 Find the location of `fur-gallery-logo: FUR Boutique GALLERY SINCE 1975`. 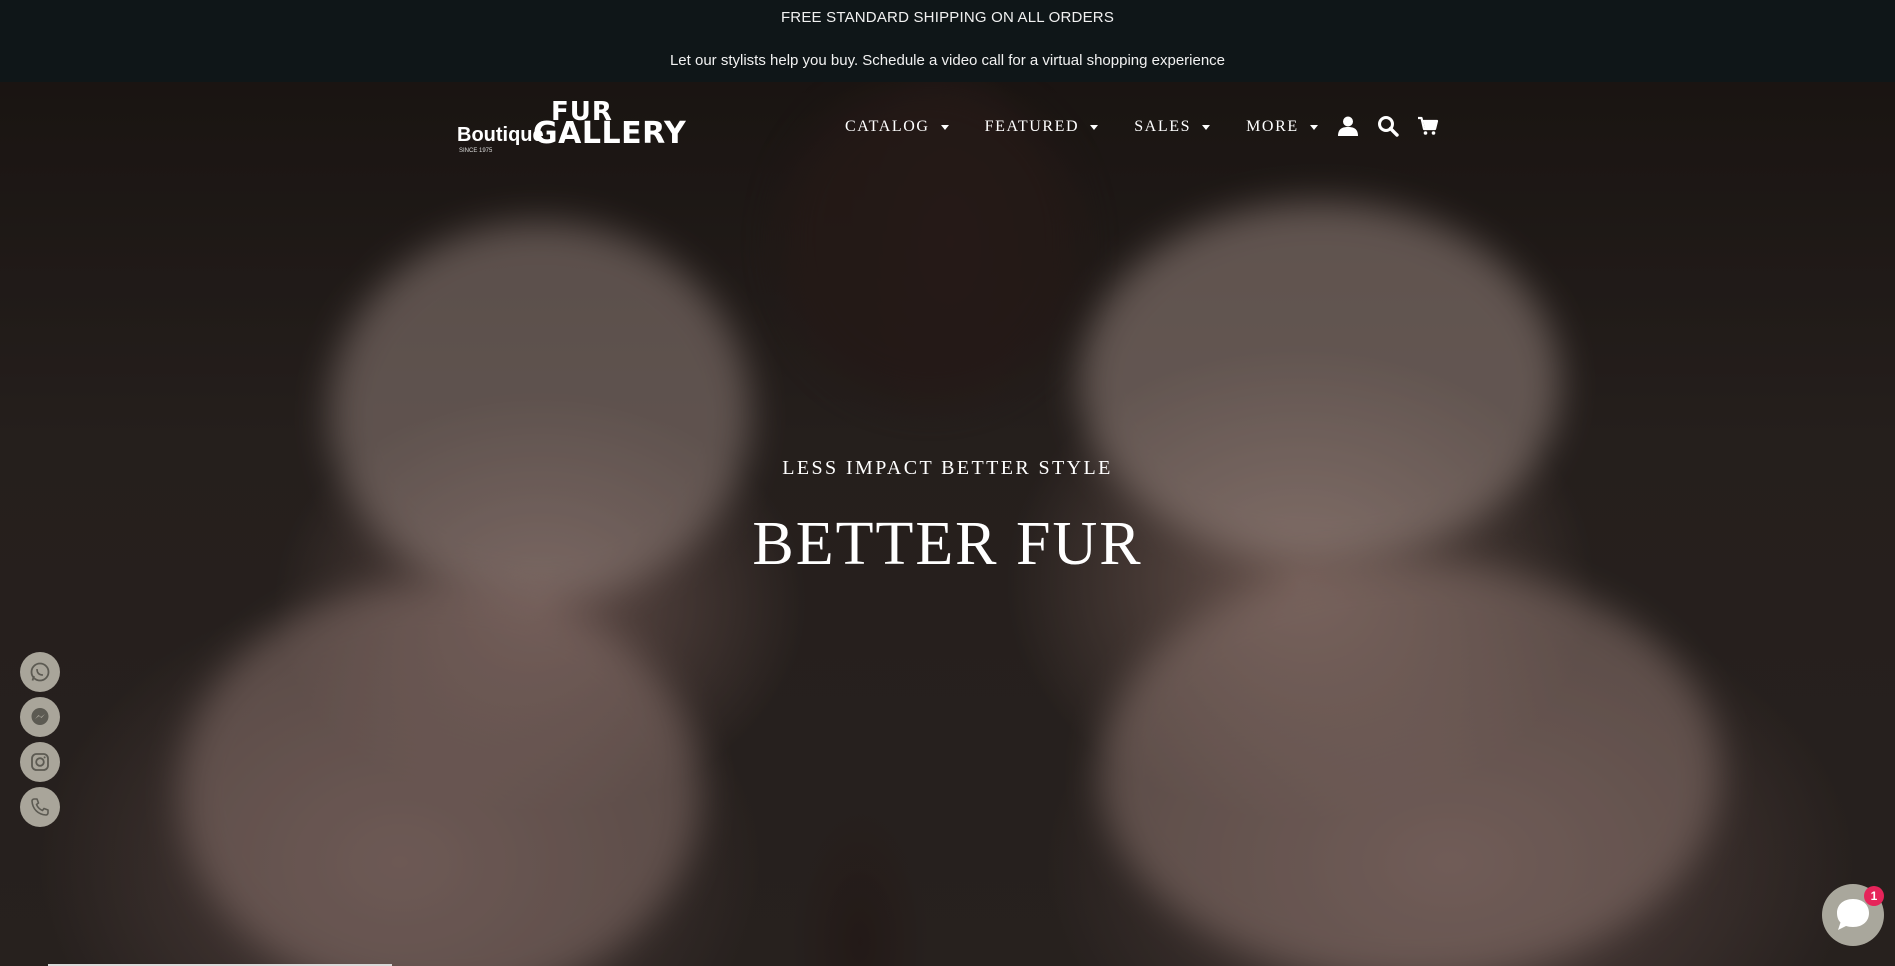

fur-gallery-logo: FUR Boutique GALLERY SINCE 1975 is located at coordinates (573, 127).